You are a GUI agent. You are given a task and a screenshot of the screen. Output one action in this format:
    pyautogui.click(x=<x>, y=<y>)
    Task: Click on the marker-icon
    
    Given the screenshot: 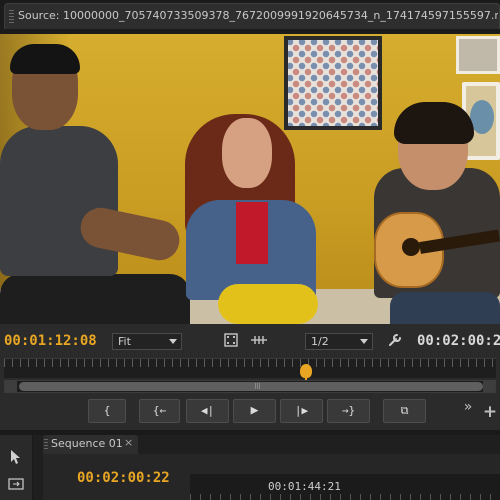 What is the action you would take?
    pyautogui.click(x=259, y=342)
    